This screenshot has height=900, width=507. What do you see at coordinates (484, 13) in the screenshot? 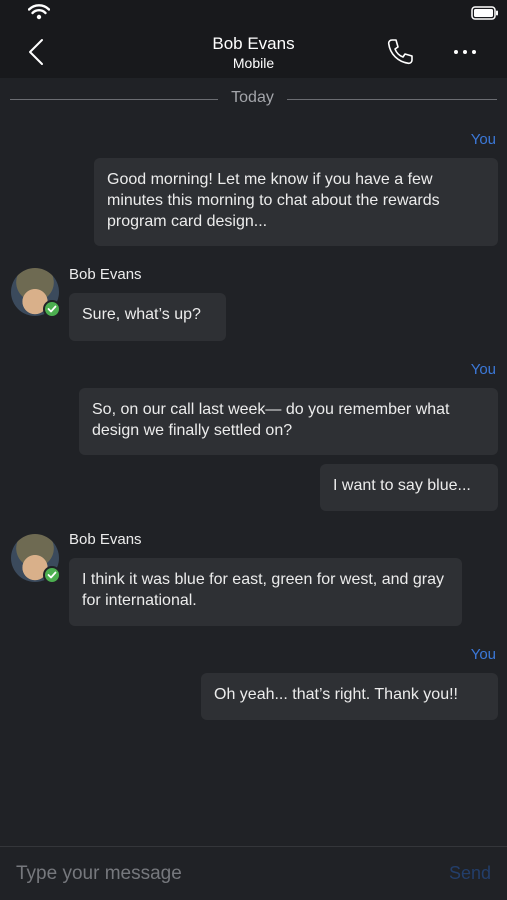
I see `battery-icon` at bounding box center [484, 13].